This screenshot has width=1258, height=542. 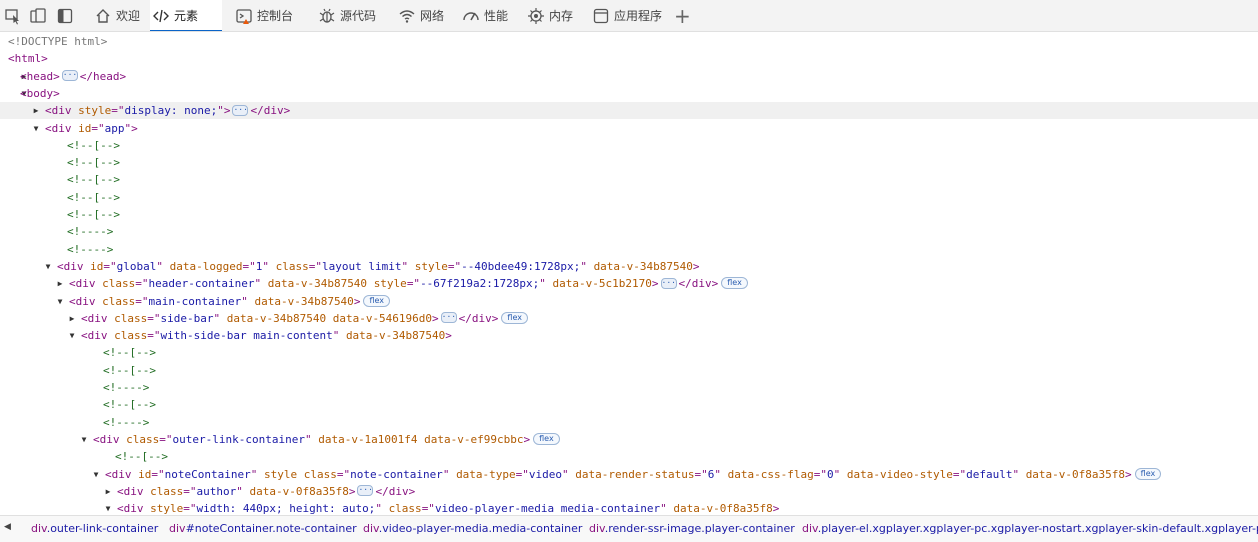 What do you see at coordinates (490, 15) in the screenshot?
I see `tab-gauge: 性能` at bounding box center [490, 15].